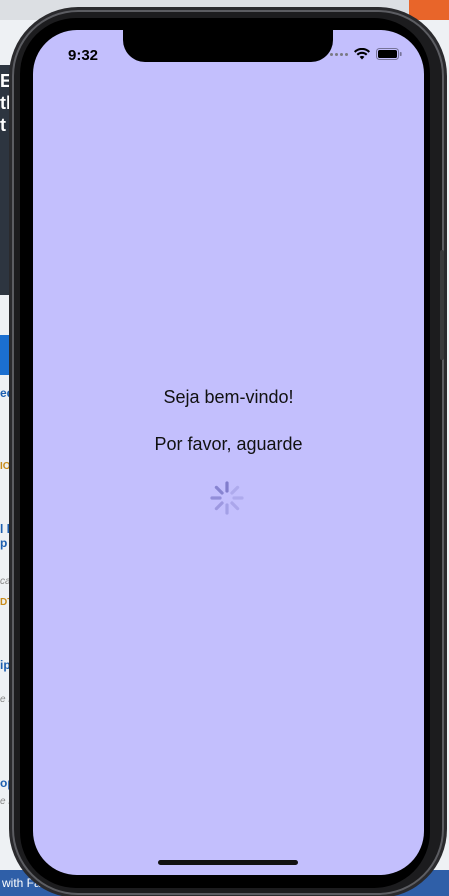 The width and height of the screenshot is (449, 896). What do you see at coordinates (228, 444) in the screenshot?
I see `wait-text: Por favor, aguarde` at bounding box center [228, 444].